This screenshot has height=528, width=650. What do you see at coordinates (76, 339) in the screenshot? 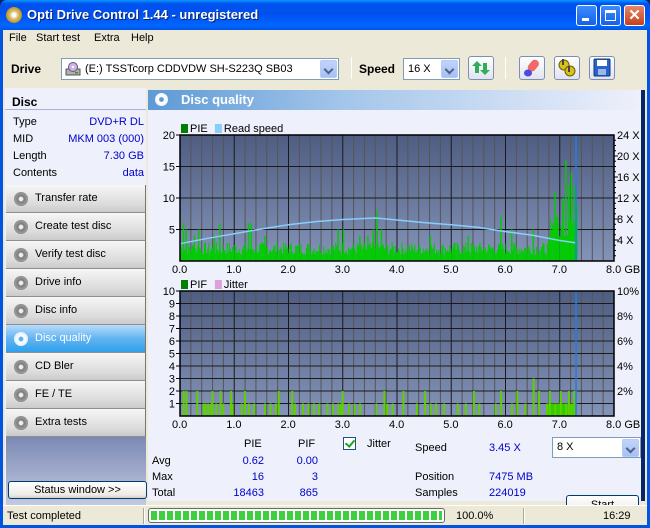
I see `nav-disc-quality: Disc quality` at bounding box center [76, 339].